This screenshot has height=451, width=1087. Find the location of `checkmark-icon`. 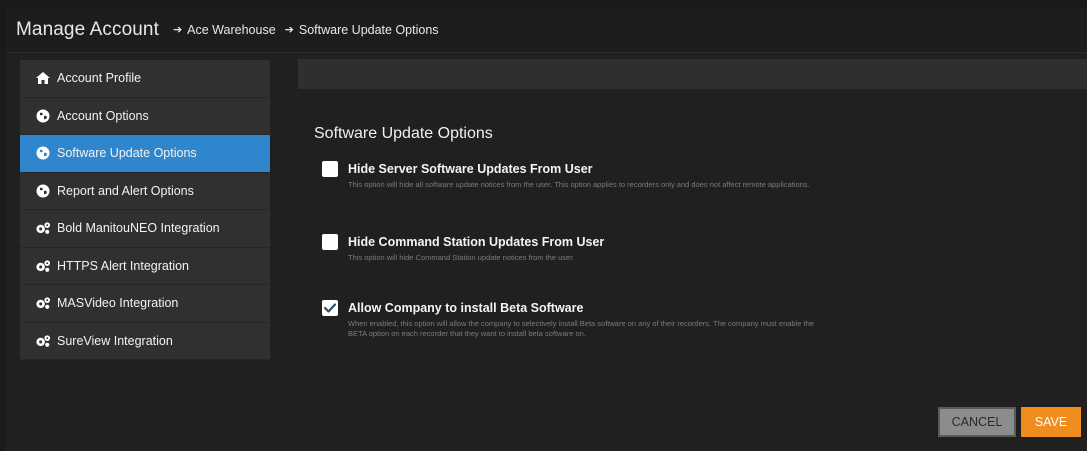

checkmark-icon is located at coordinates (330, 308).